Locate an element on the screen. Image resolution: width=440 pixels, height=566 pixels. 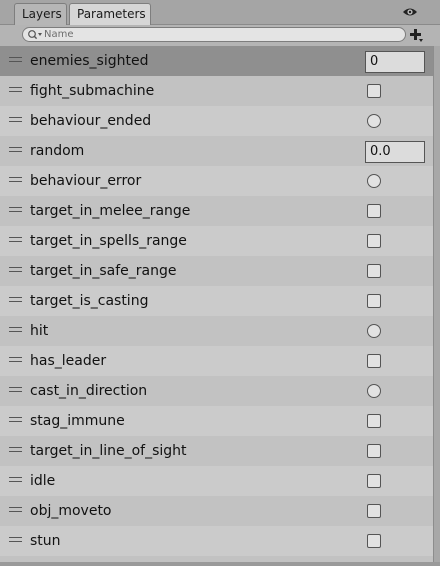
parameter-name: target_is_casting is located at coordinates (89, 301).